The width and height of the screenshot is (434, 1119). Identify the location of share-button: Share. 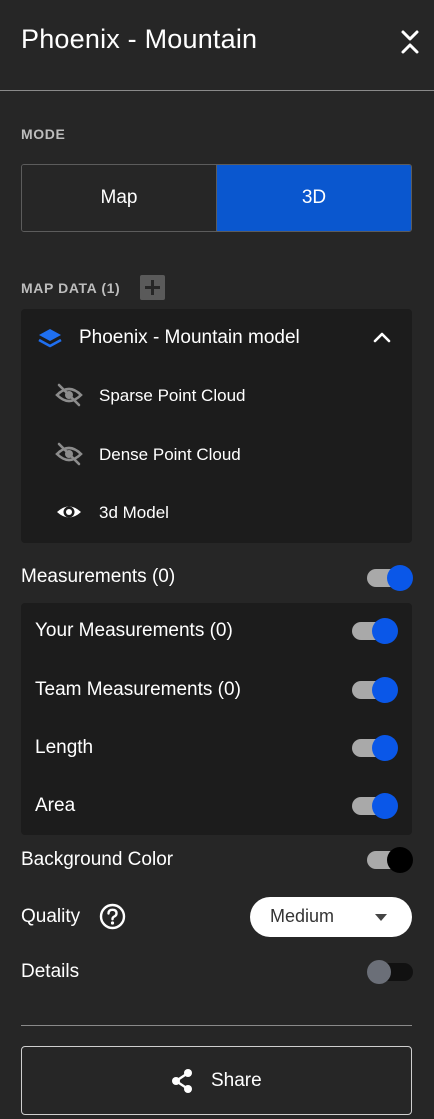
(216, 1080).